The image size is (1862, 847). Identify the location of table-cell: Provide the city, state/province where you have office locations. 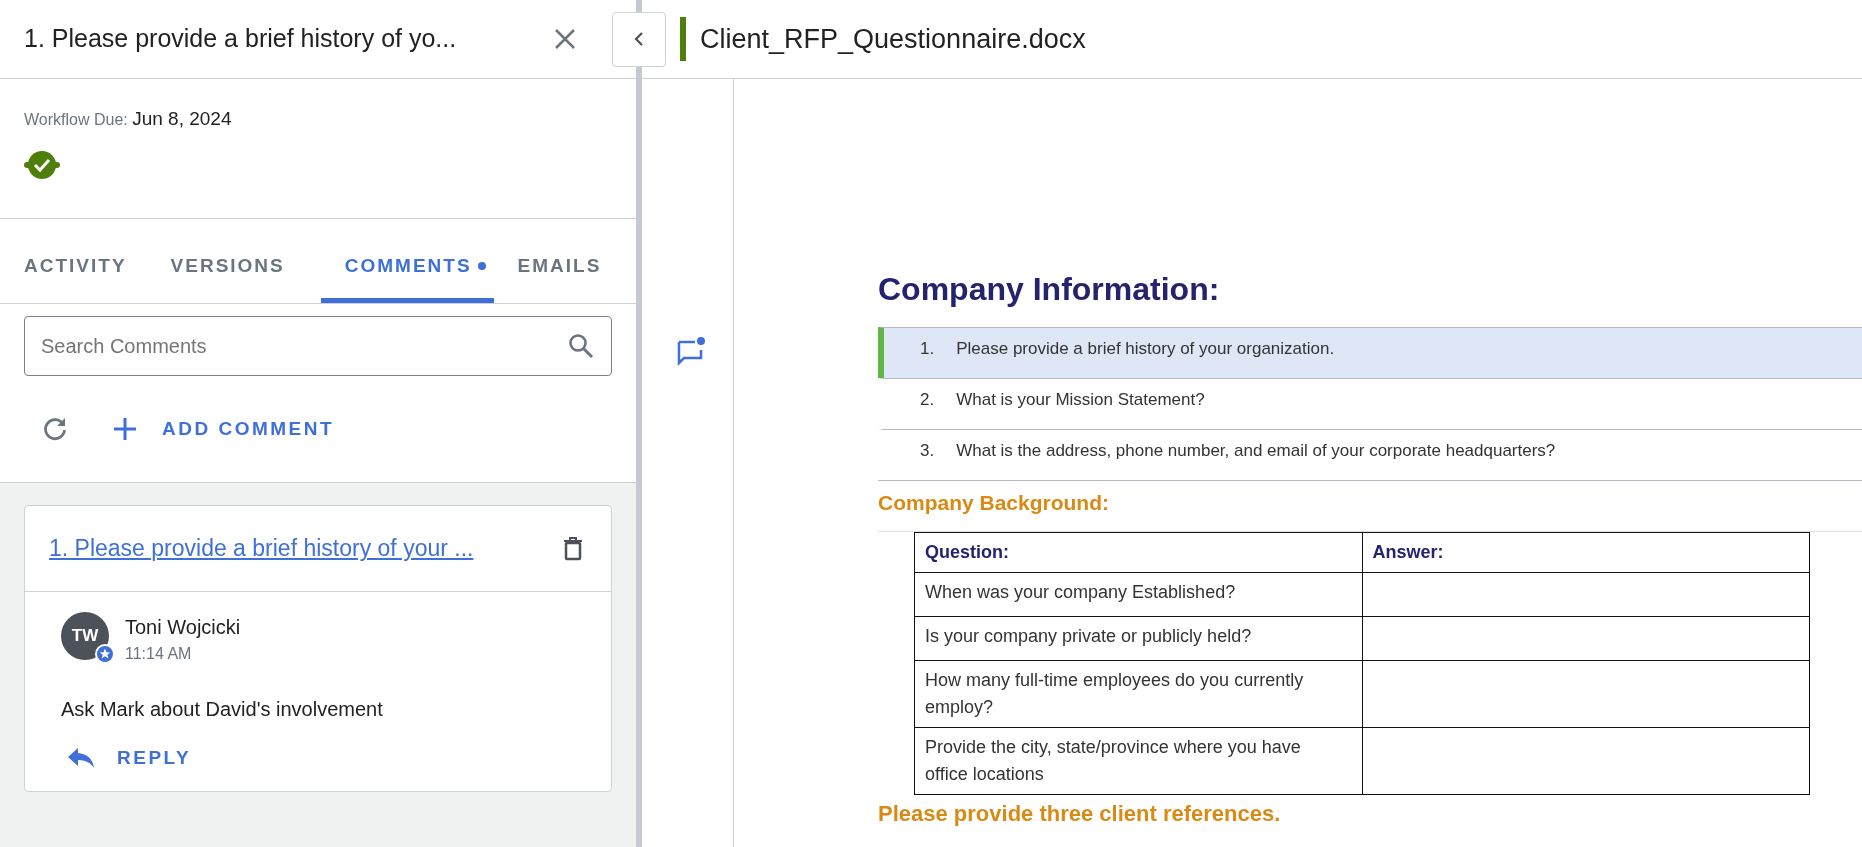
(1138, 760).